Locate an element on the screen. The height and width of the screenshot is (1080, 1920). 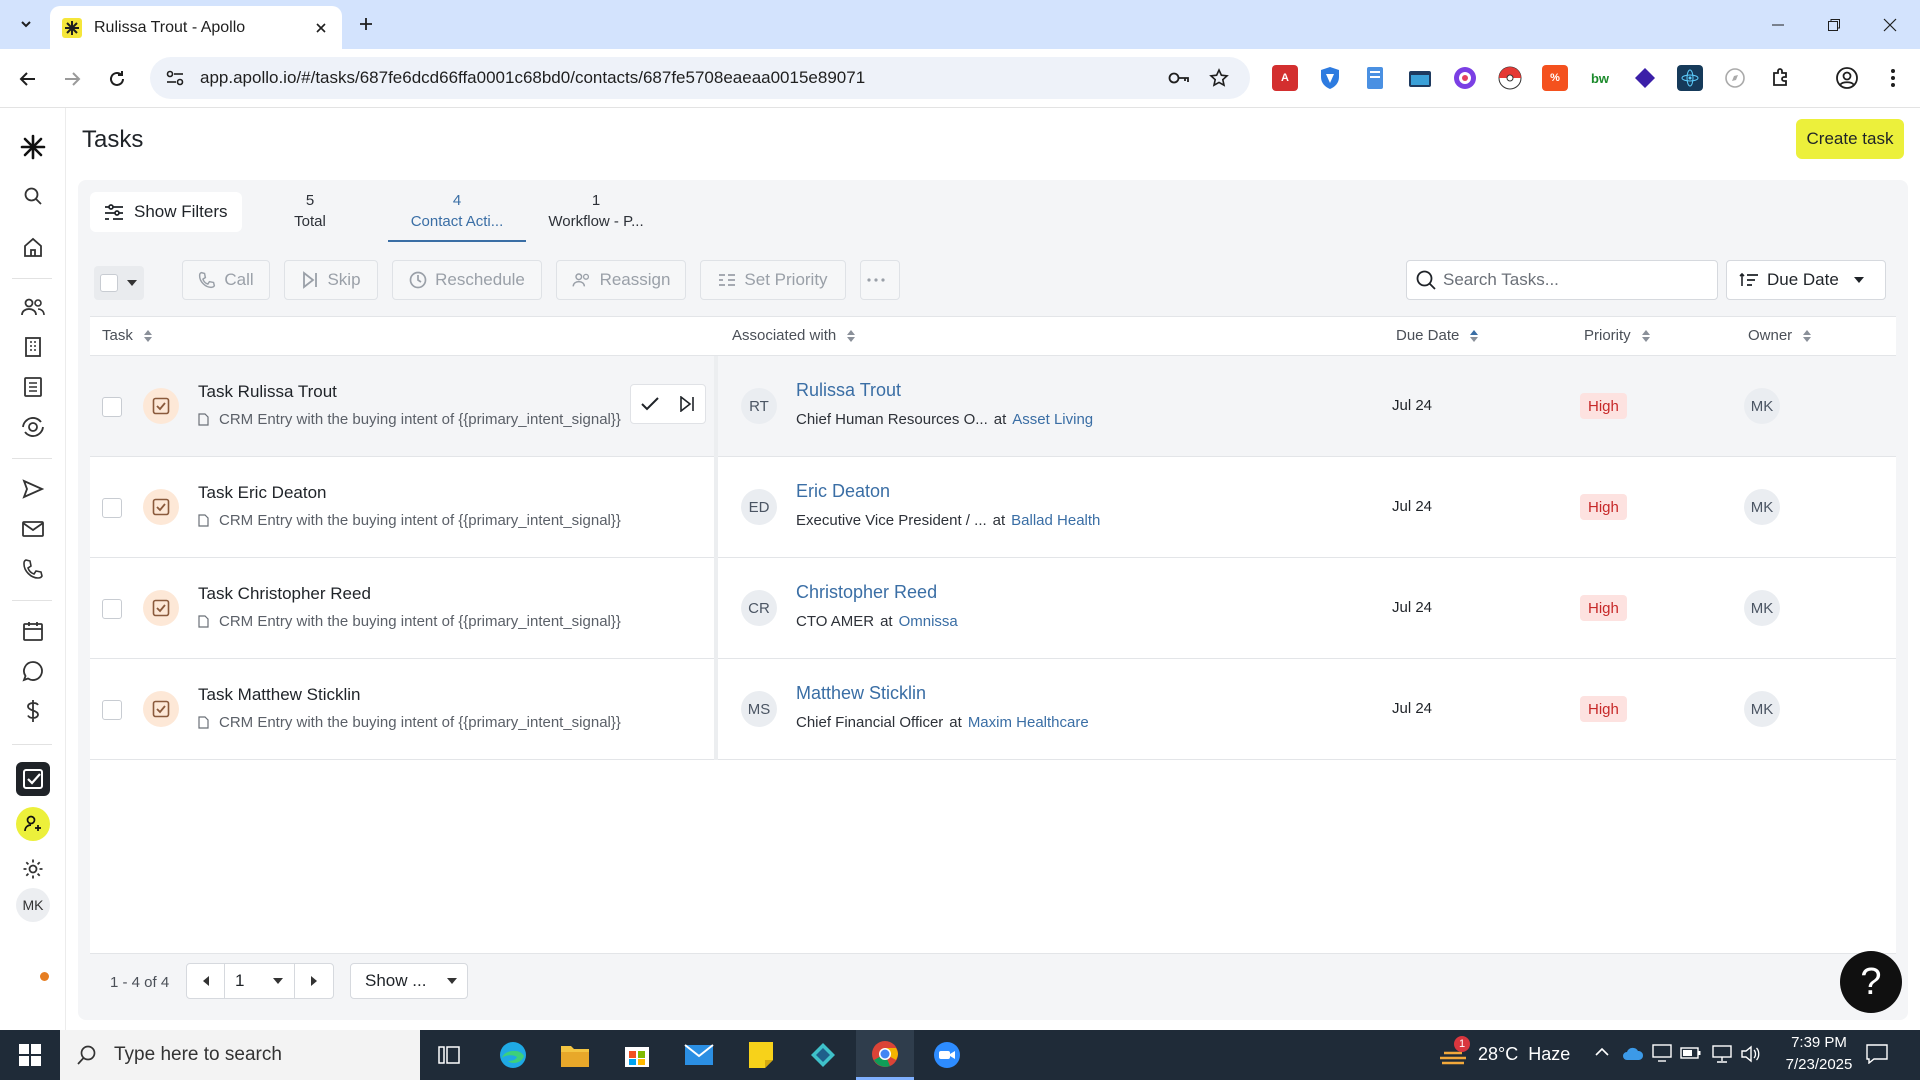
search-tasks-field is located at coordinates (1562, 280).